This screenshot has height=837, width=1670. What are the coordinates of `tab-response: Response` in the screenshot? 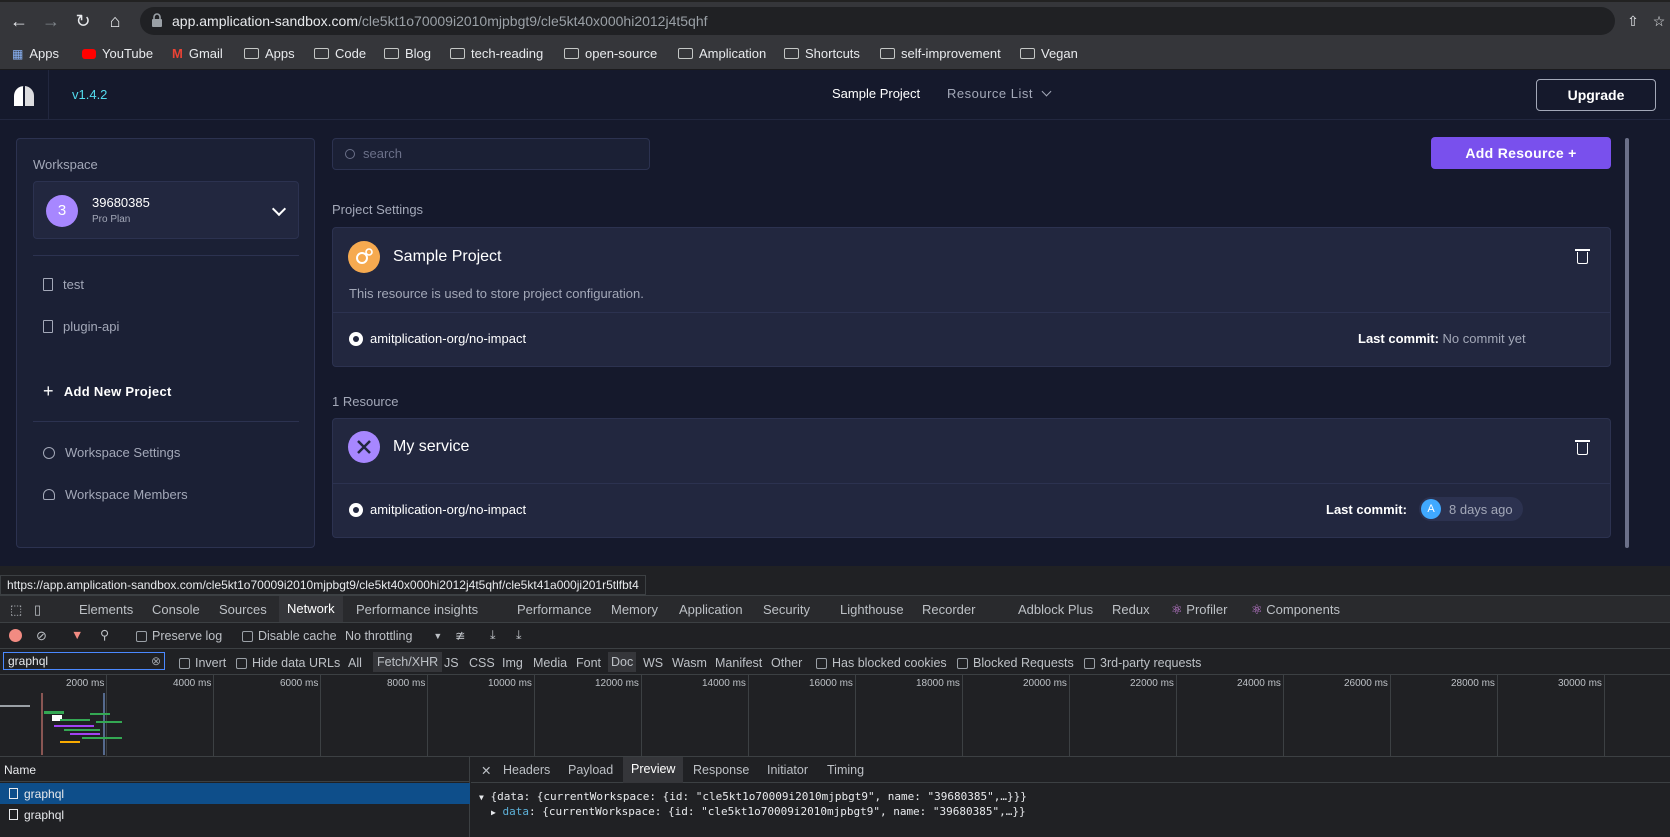 It's located at (721, 770).